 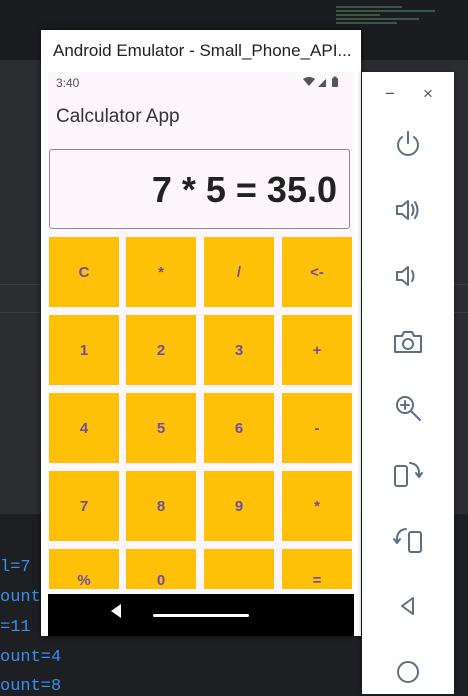 What do you see at coordinates (317, 506) in the screenshot?
I see `key-multiply-2: *` at bounding box center [317, 506].